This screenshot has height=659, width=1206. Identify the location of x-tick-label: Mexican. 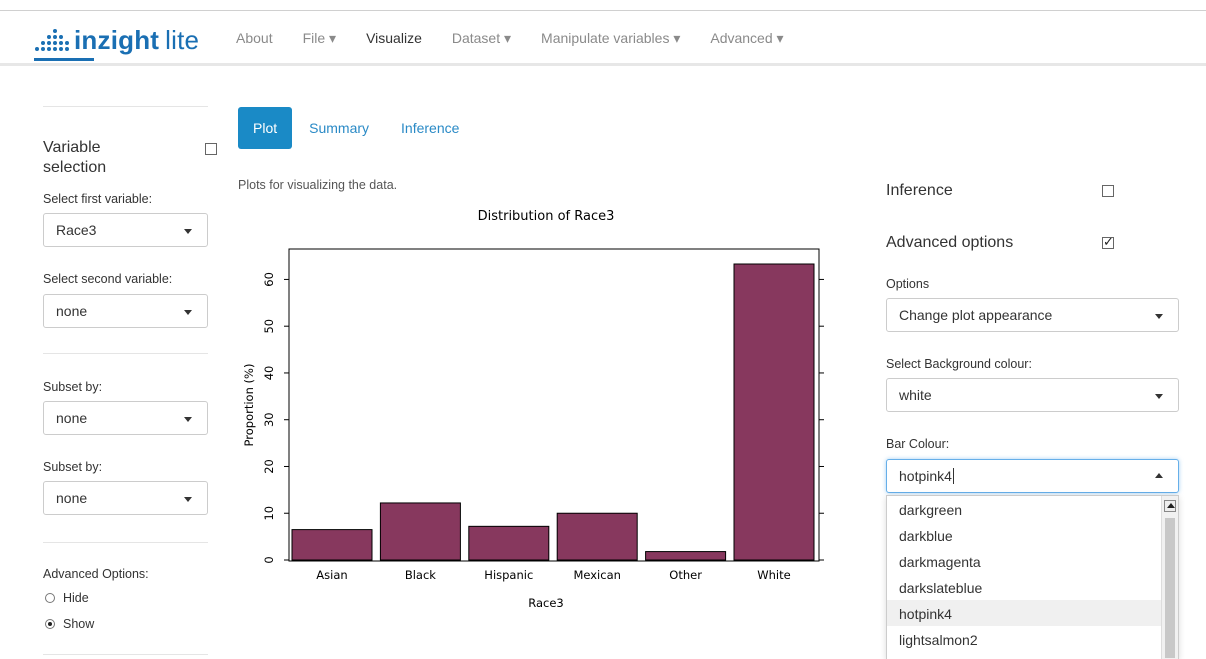
(596, 575).